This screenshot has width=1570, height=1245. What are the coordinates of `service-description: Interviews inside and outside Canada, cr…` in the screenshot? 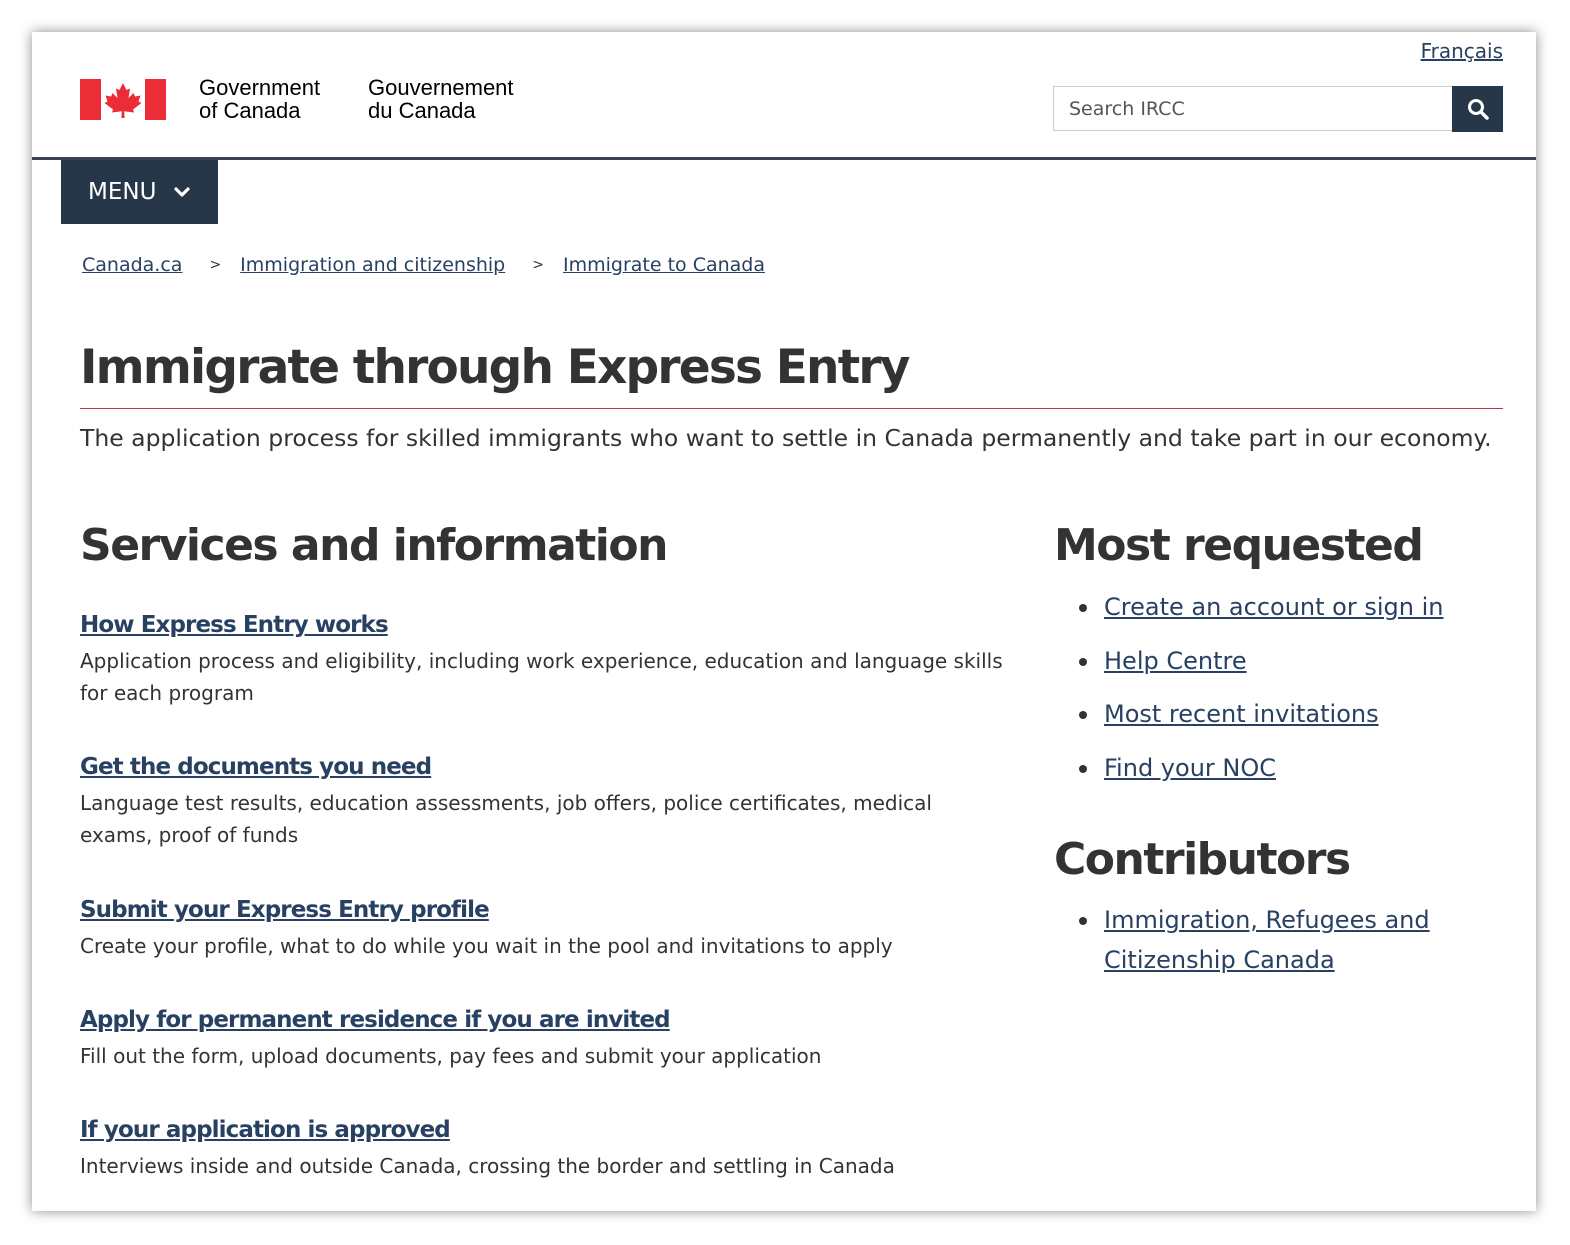 It's located at (487, 1166).